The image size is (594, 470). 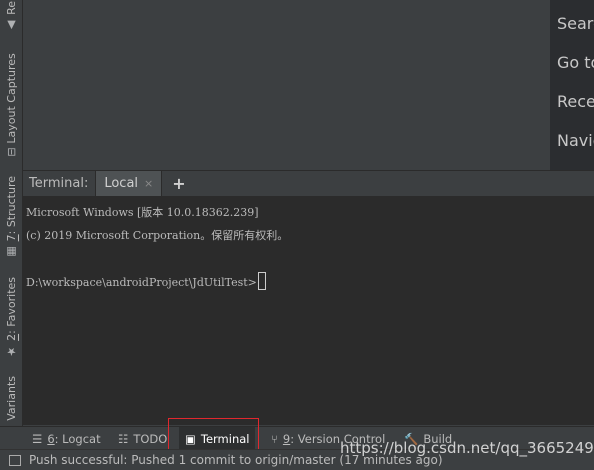 I want to click on tool-terminal: ▣ Terminal, so click(x=217, y=438).